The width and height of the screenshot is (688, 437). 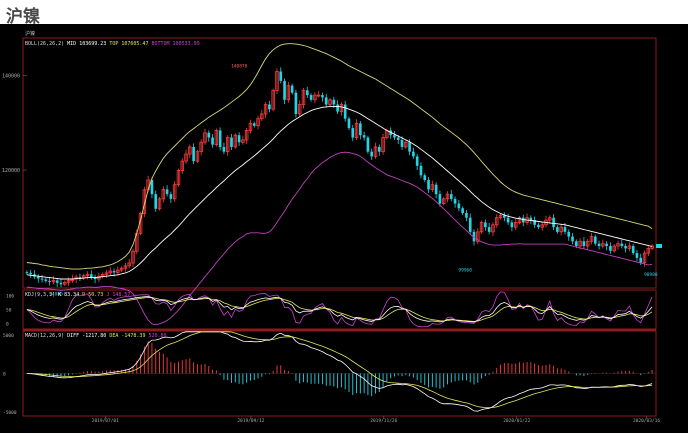 I want to click on macd-tick-label: 5000, so click(x=8, y=336).